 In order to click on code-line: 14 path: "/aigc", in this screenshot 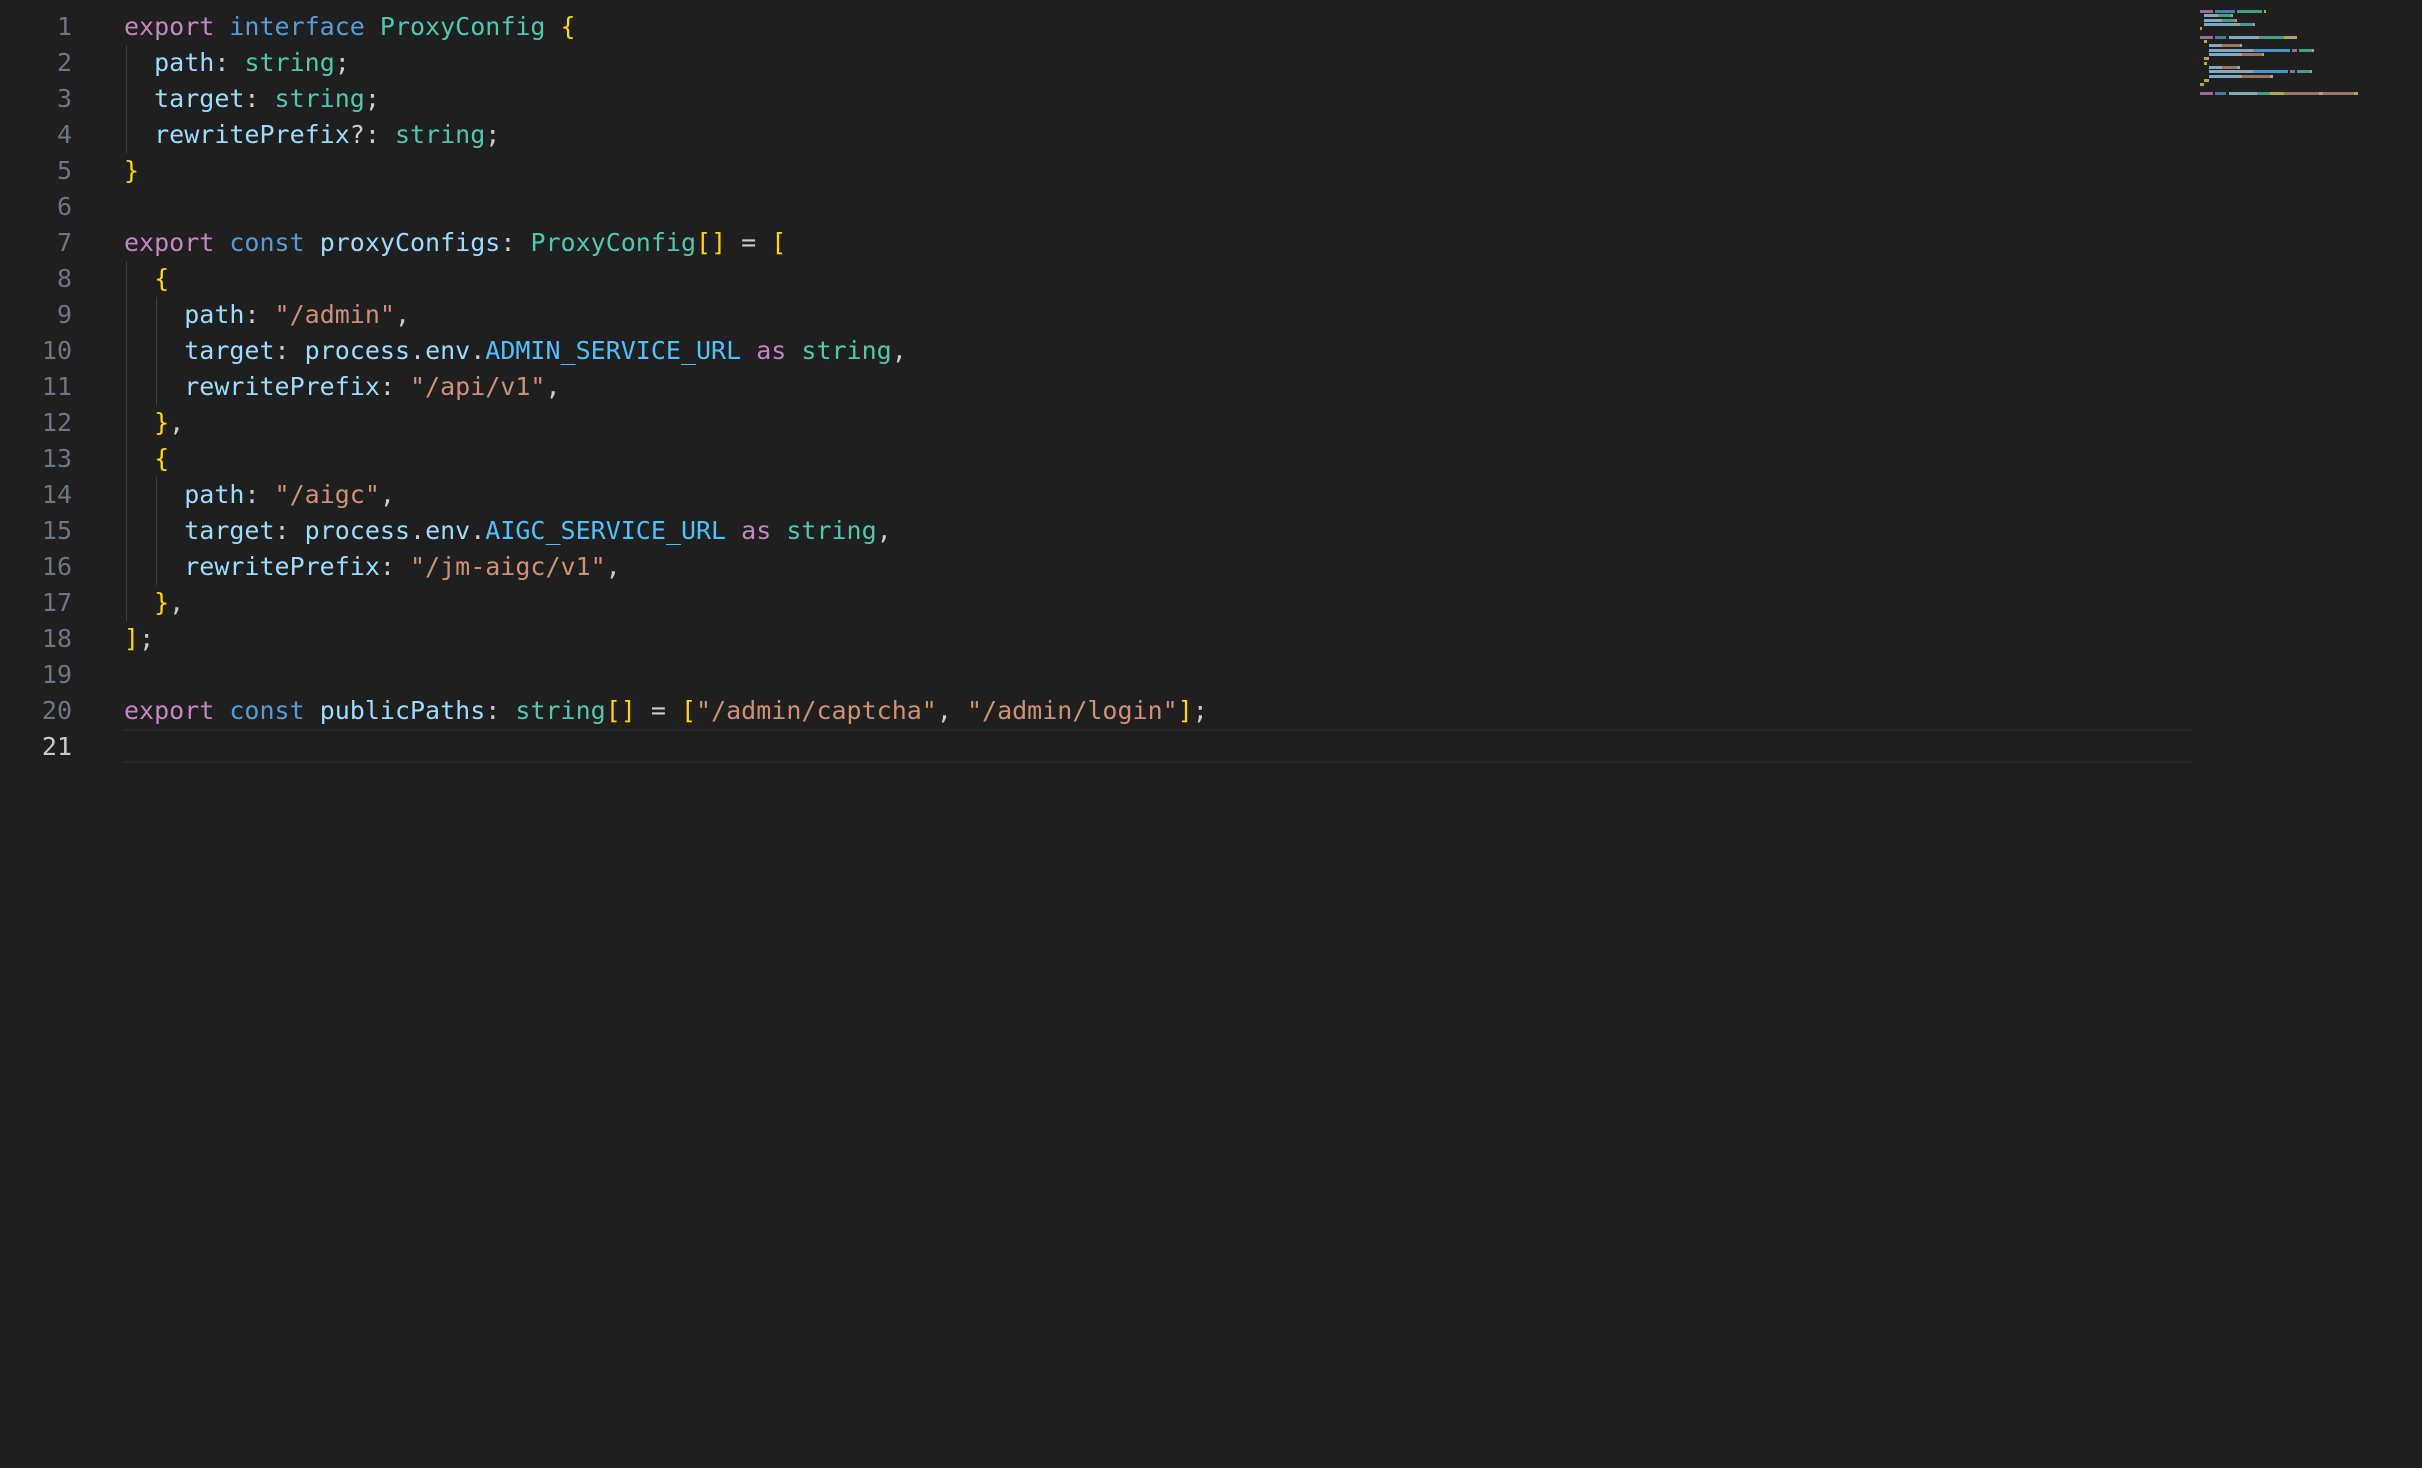, I will do `click(1100, 495)`.